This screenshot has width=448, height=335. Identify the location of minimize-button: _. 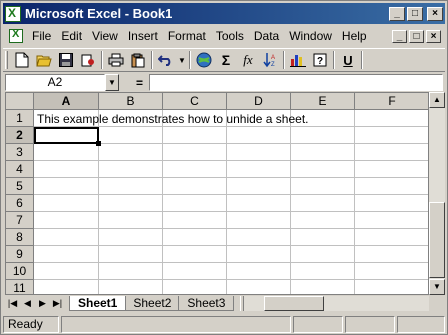
(397, 13).